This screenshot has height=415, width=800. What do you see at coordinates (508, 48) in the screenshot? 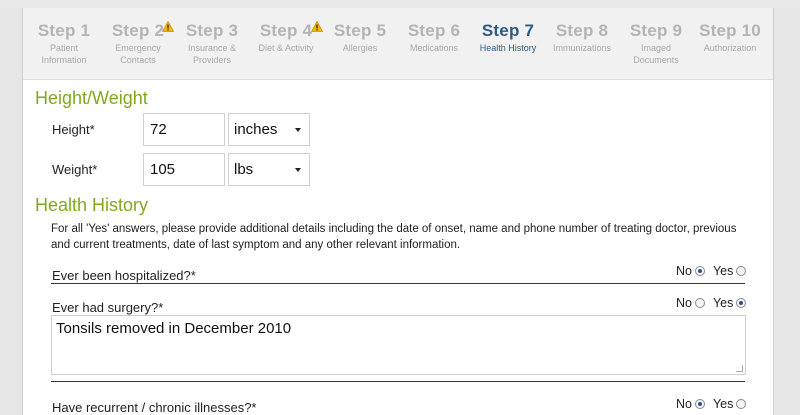
I see `step-label-line-1: Health History` at bounding box center [508, 48].